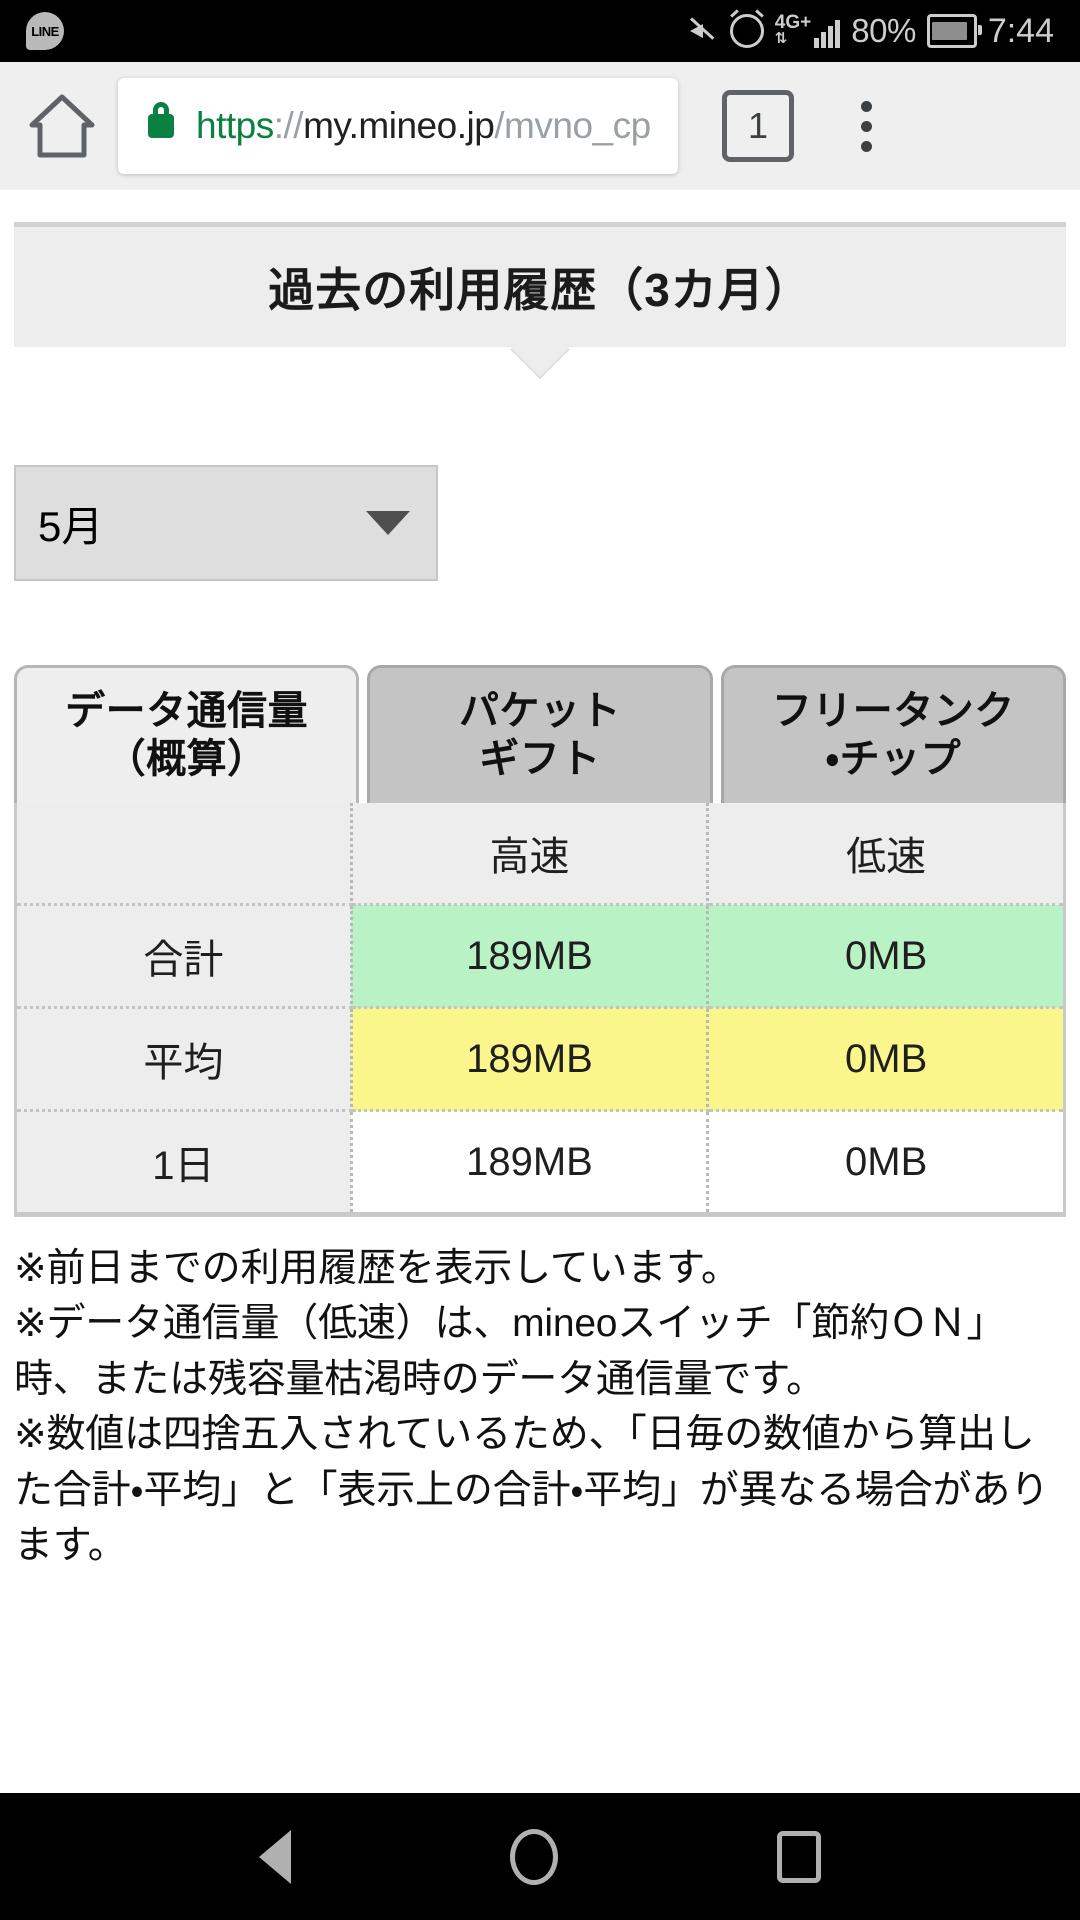 The image size is (1080, 1920). I want to click on tab-count-label: 1, so click(758, 125).